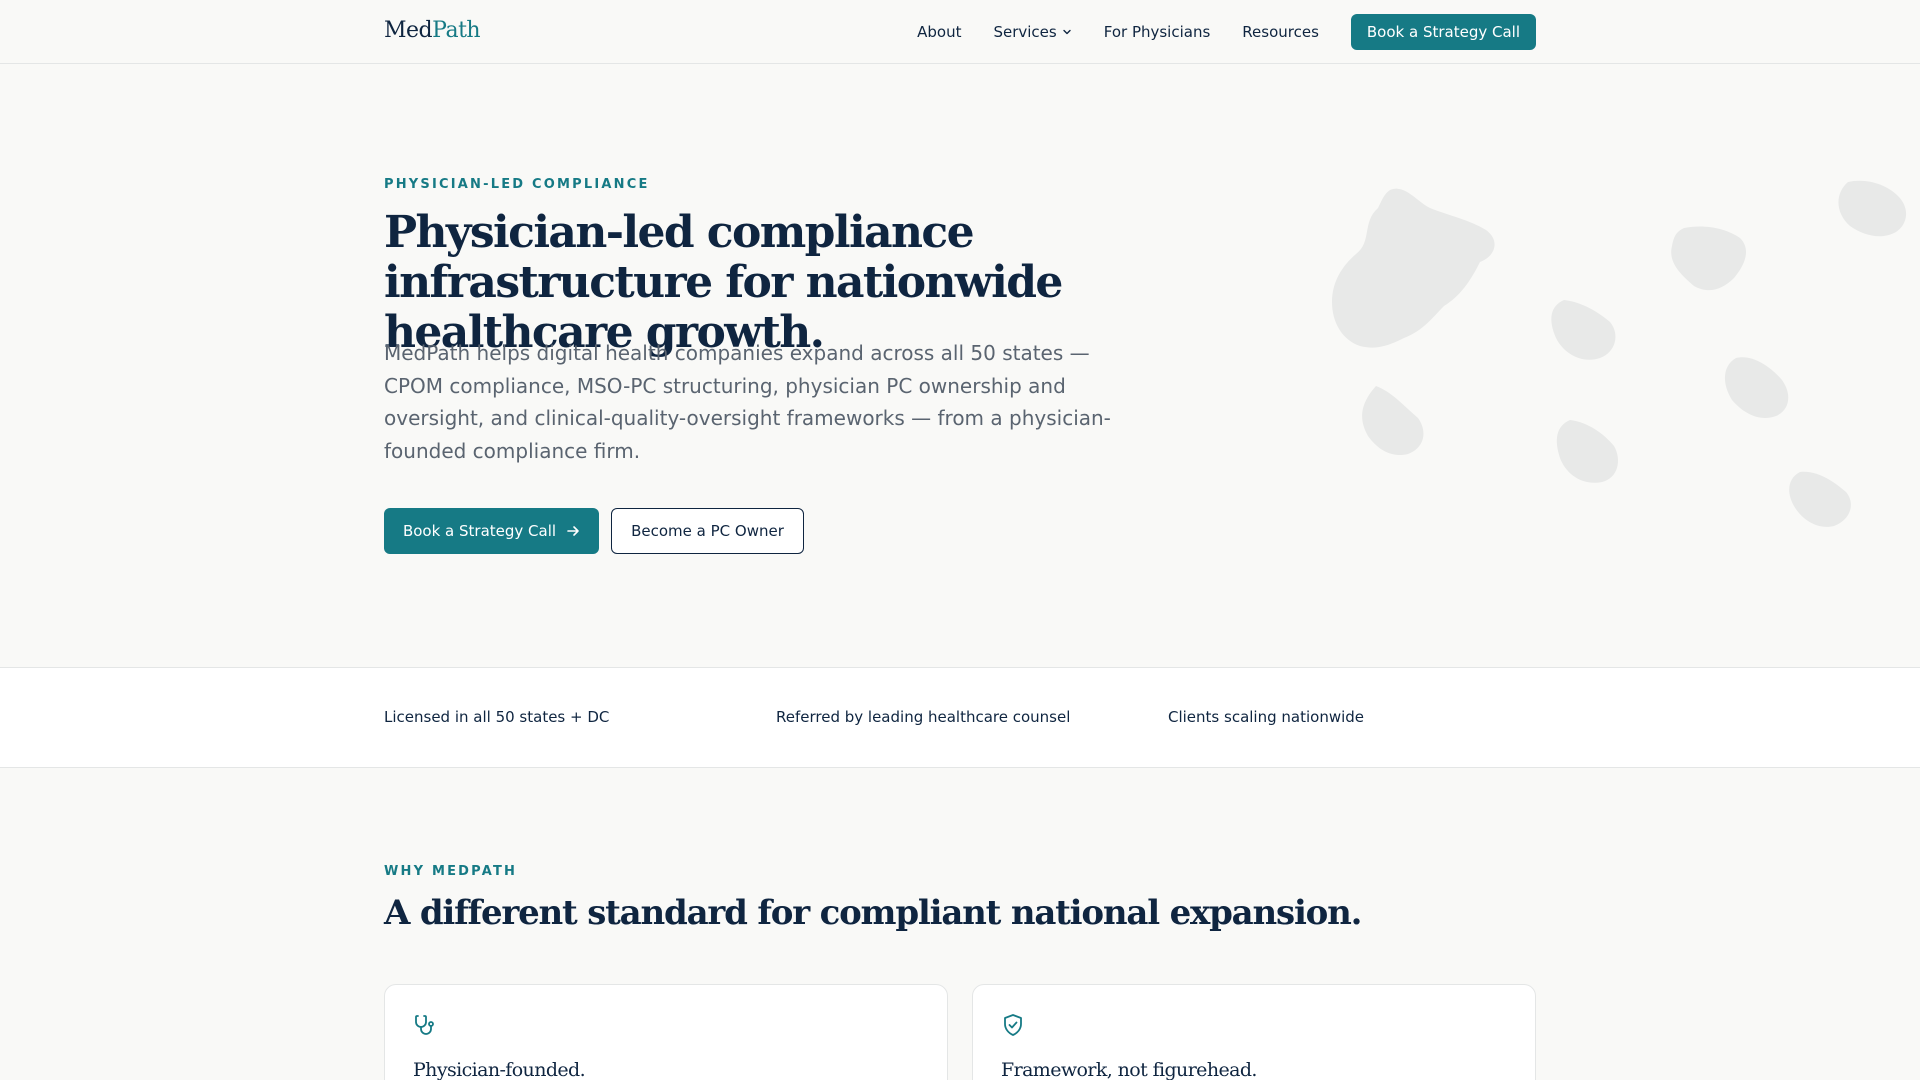  I want to click on hero-book-strategy-call-button: Book a Strategy Call, so click(491, 531).